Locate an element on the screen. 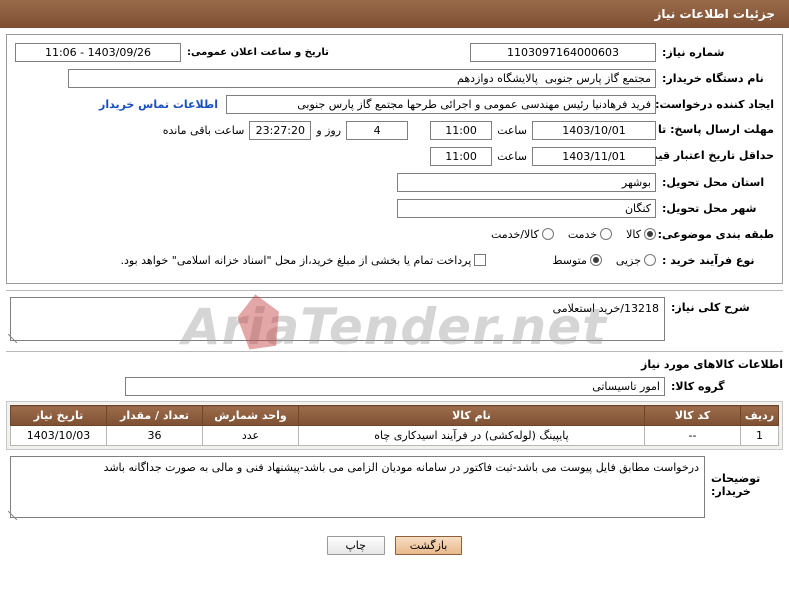  col-name: نام کالا is located at coordinates (471, 415).